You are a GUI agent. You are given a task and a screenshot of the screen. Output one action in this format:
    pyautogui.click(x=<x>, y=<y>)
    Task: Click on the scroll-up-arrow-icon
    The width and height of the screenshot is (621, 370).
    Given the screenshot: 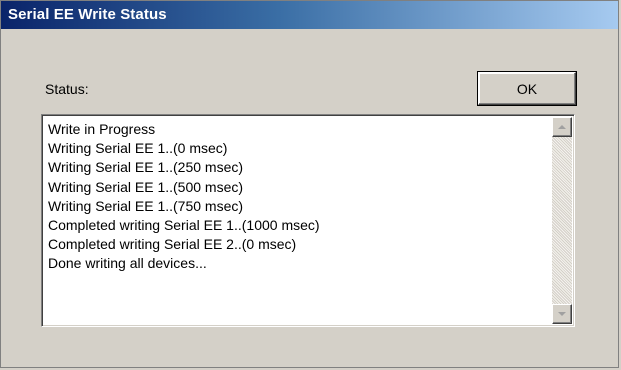 What is the action you would take?
    pyautogui.click(x=562, y=127)
    